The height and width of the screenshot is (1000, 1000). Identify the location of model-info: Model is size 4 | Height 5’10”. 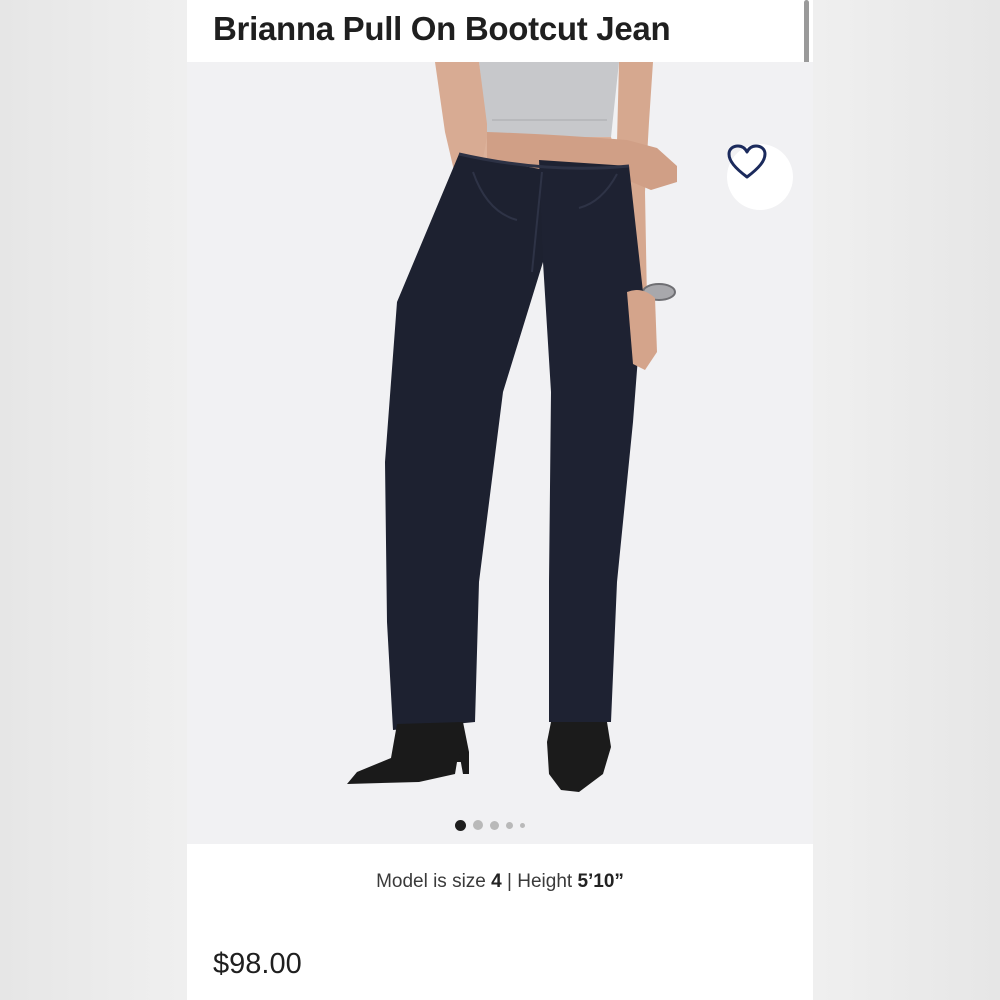
(500, 882).